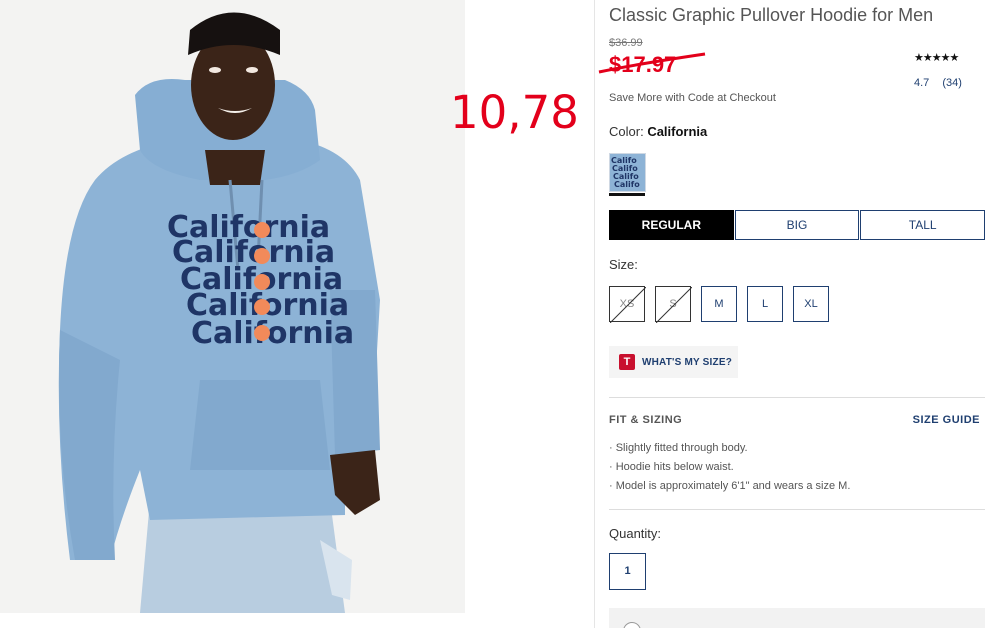 Image resolution: width=989 pixels, height=628 pixels. Describe the element at coordinates (797, 618) in the screenshot. I see `delivery-options-box` at that location.